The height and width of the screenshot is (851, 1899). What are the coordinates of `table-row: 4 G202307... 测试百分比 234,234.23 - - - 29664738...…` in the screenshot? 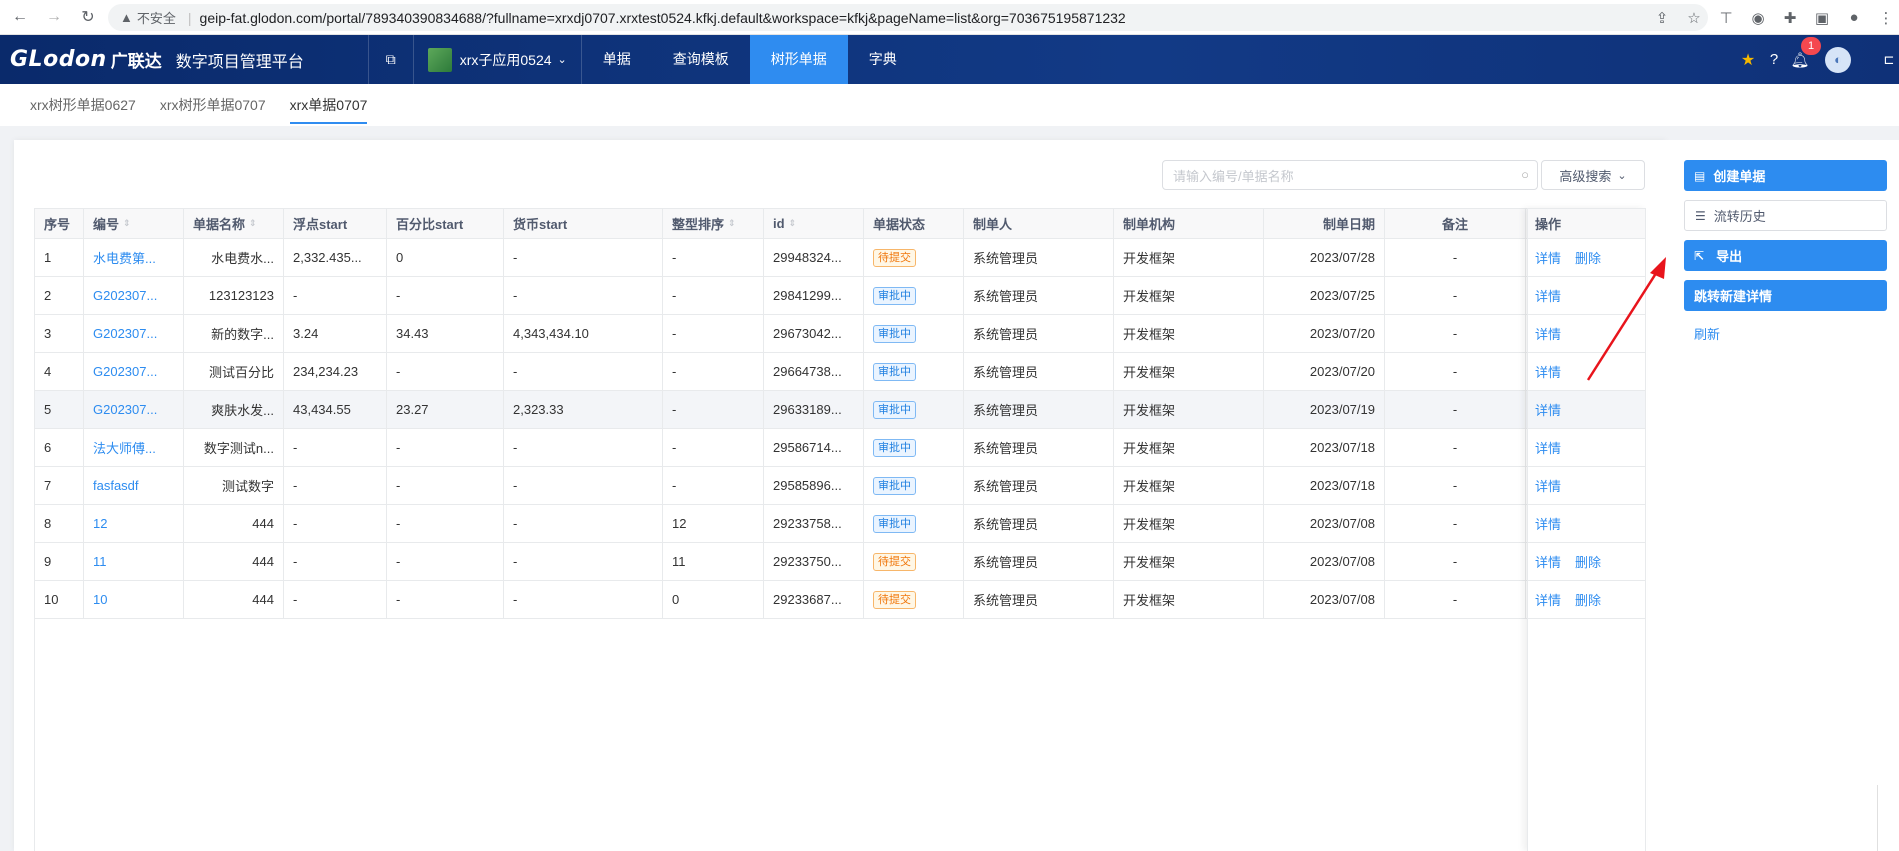 It's located at (840, 372).